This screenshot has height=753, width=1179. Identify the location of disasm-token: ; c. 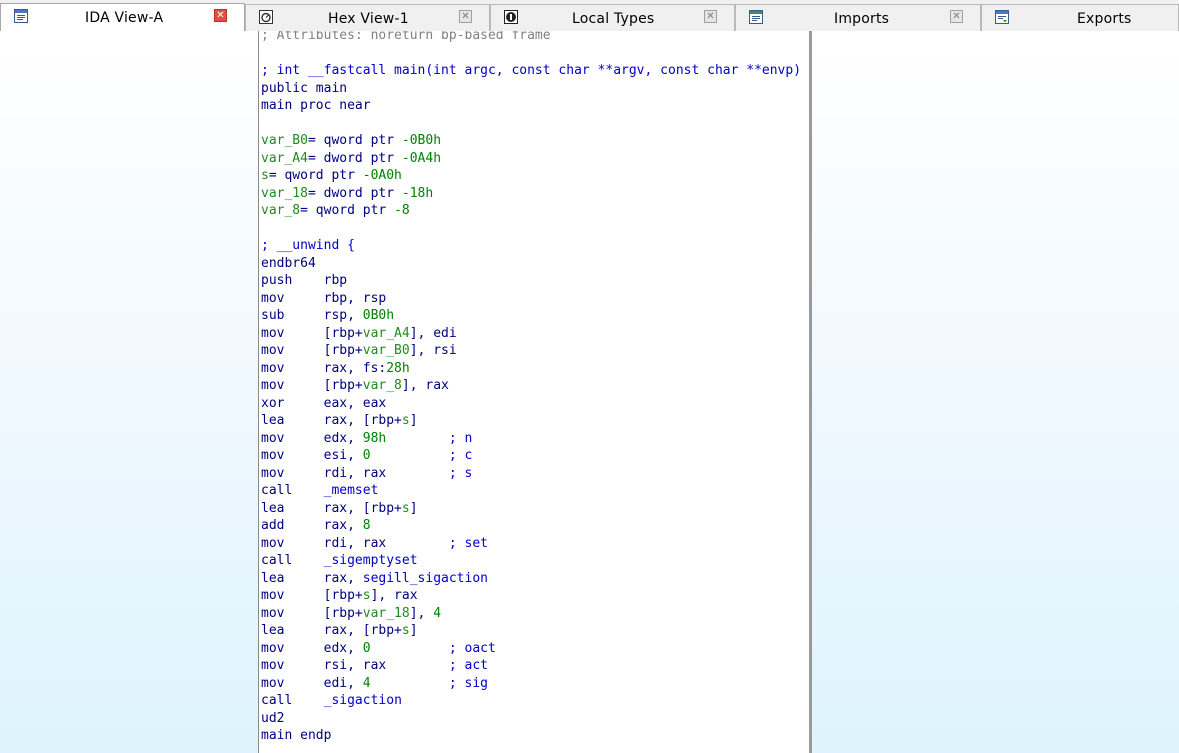
(421, 455).